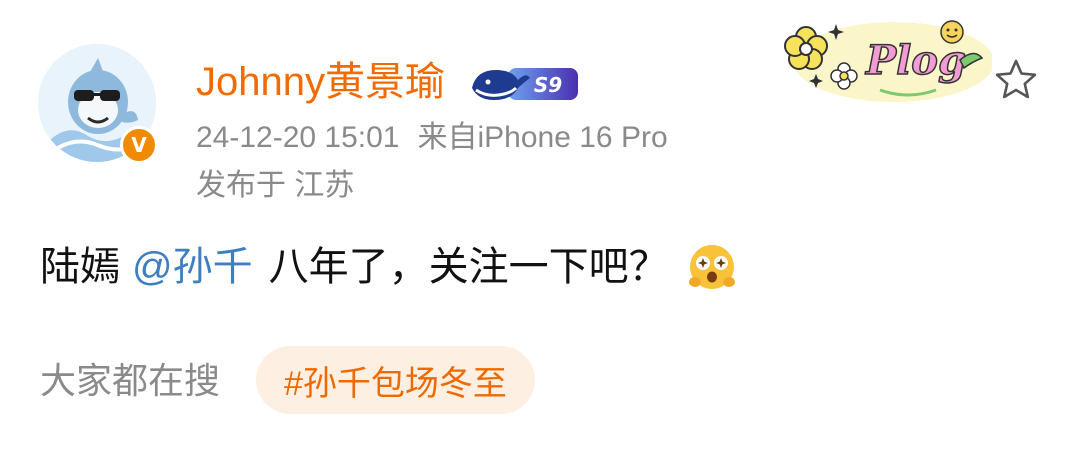  Describe the element at coordinates (320, 82) in the screenshot. I see `username: Johnny黄景瑜` at that location.